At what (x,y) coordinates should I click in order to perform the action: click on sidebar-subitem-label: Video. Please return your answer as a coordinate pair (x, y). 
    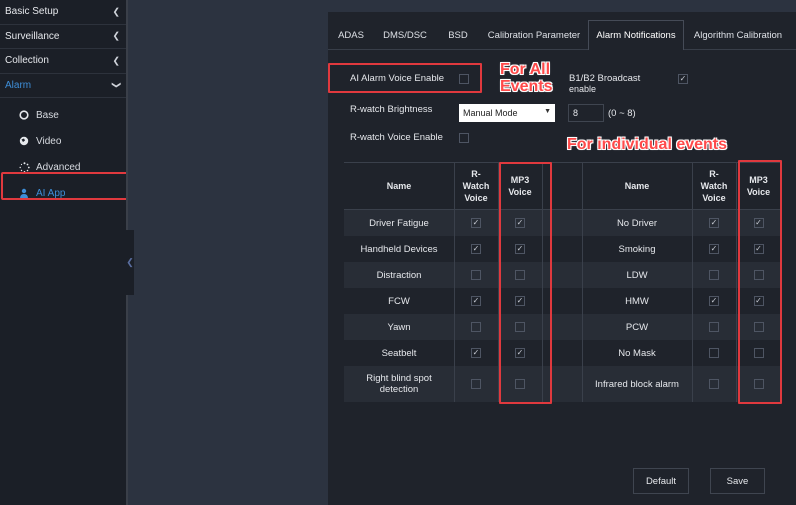
    Looking at the image, I should click on (49, 141).